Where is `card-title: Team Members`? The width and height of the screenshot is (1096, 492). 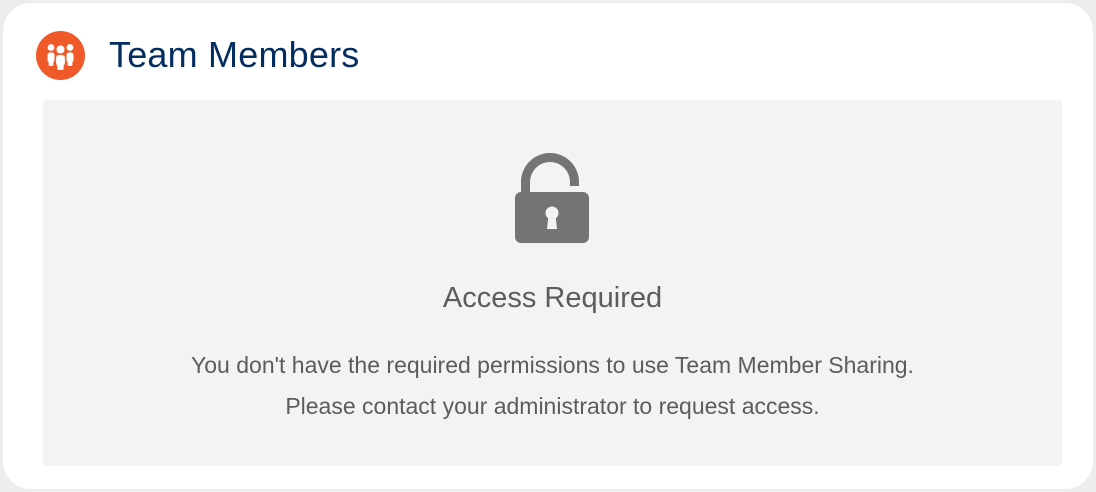
card-title: Team Members is located at coordinates (234, 54).